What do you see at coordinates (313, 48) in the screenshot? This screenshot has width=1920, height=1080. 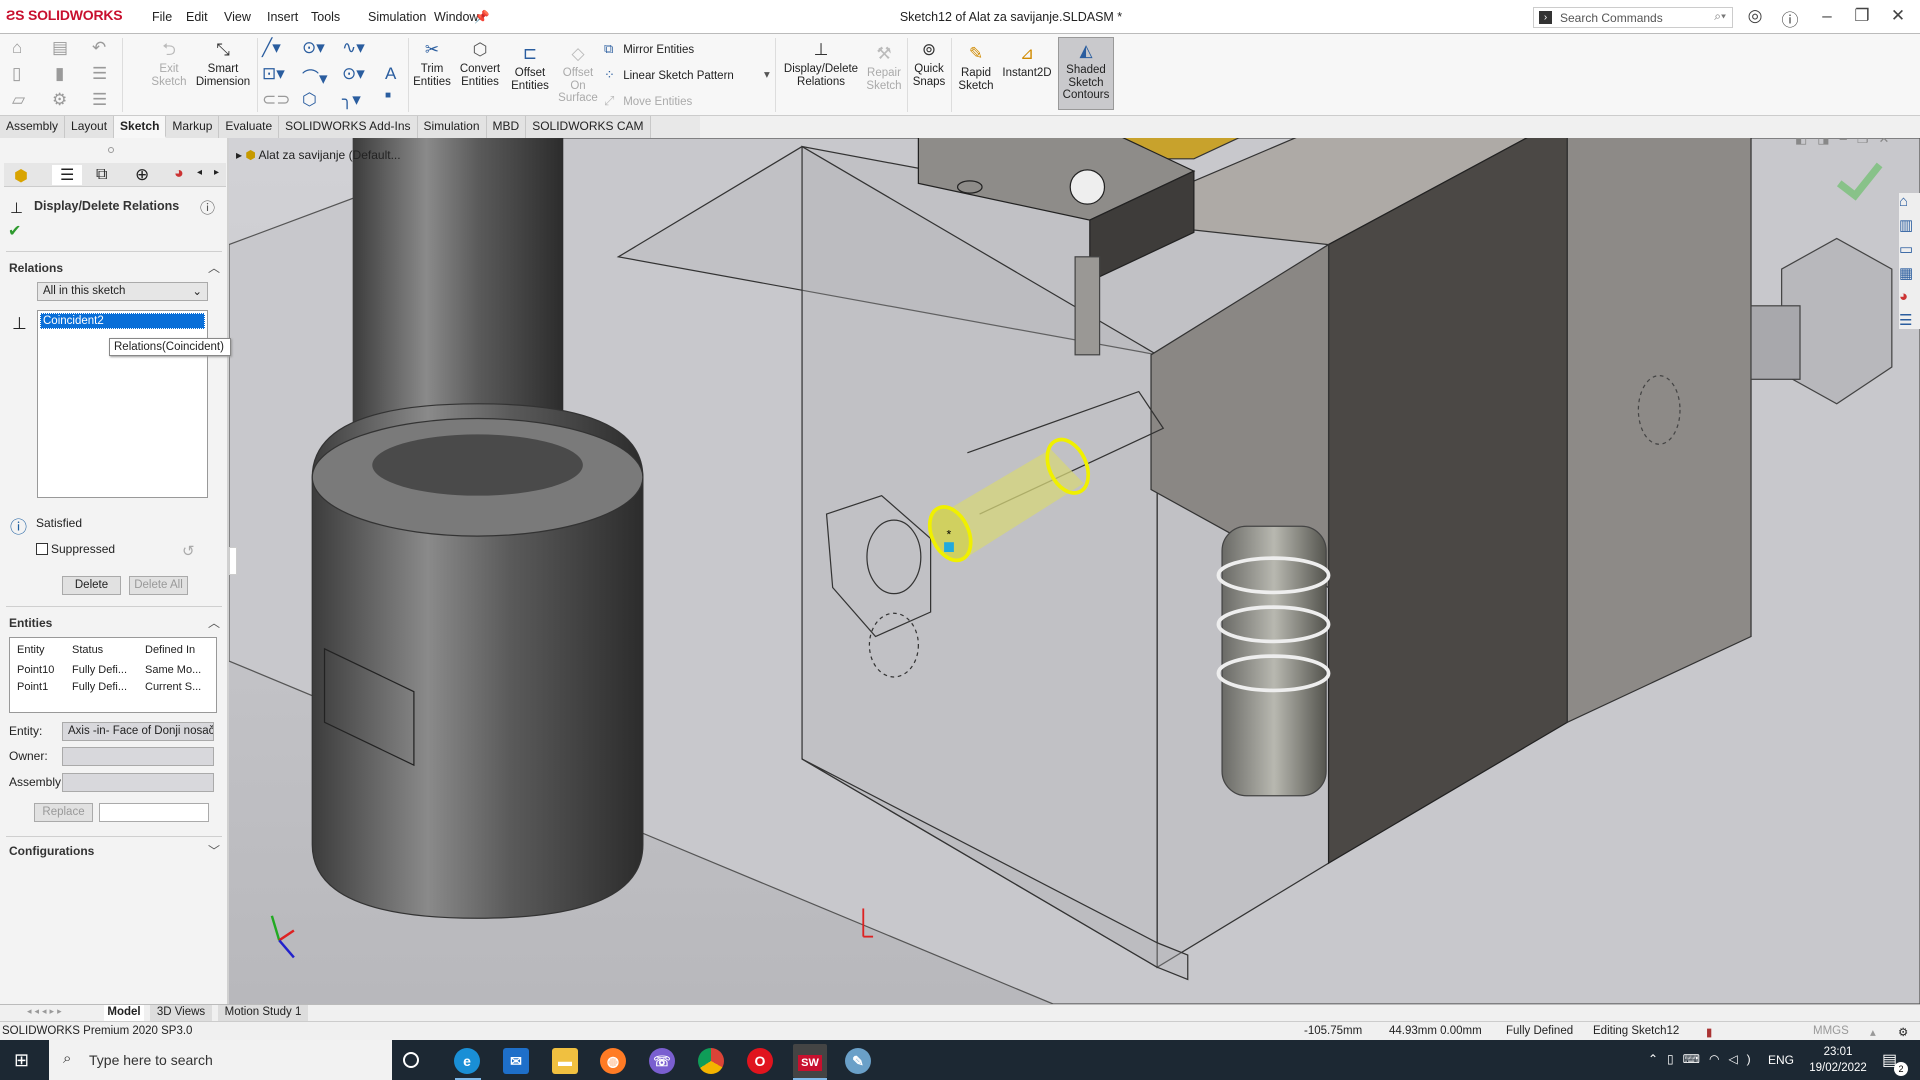 I see `circle-icon: ⊙▾` at bounding box center [313, 48].